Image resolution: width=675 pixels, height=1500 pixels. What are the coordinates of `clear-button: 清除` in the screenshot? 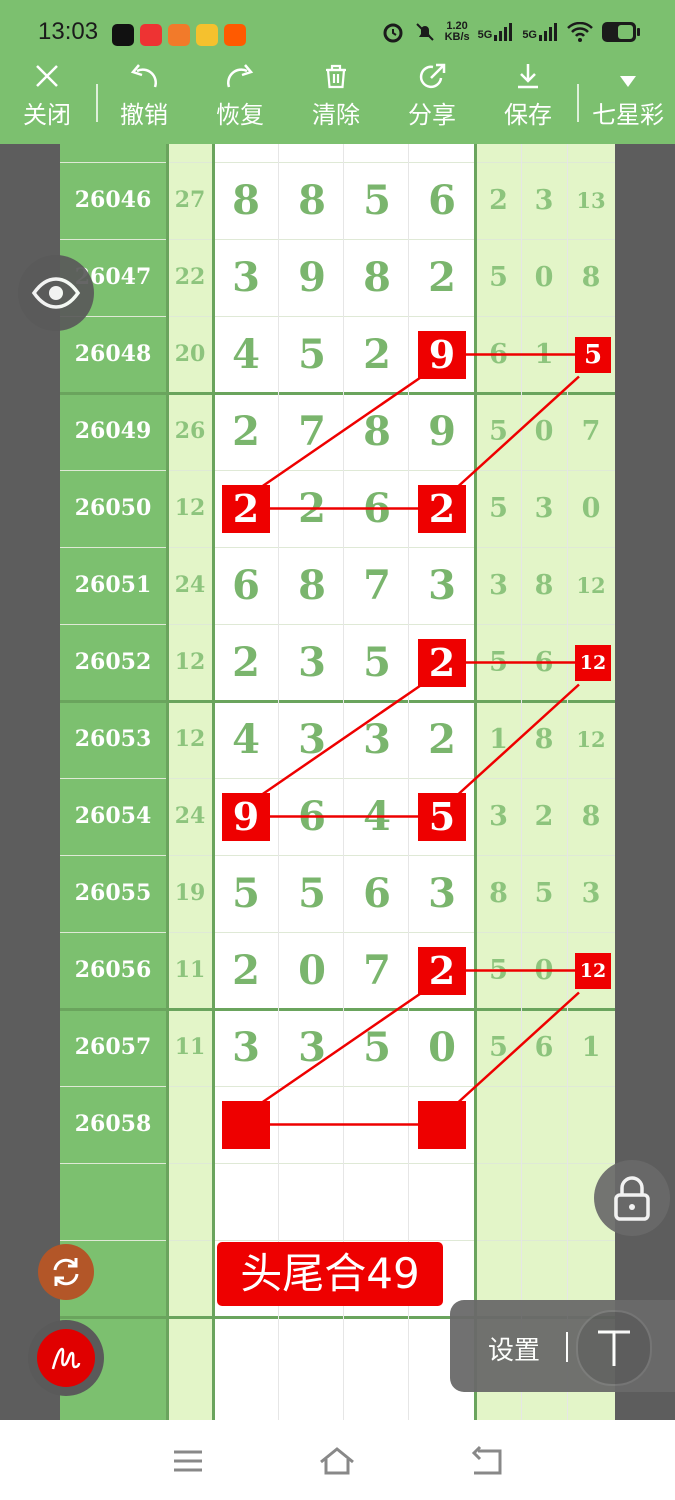 It's located at (336, 103).